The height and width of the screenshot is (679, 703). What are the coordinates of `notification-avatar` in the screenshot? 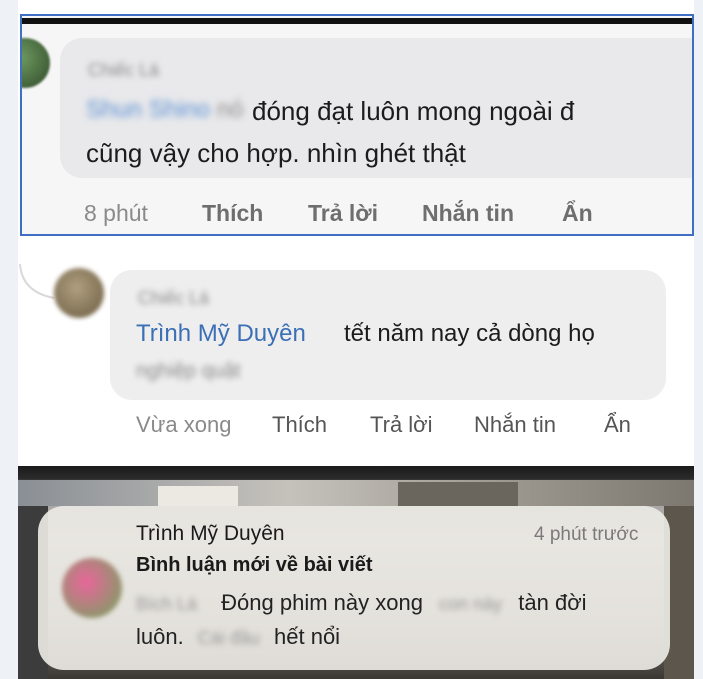 It's located at (92, 588).